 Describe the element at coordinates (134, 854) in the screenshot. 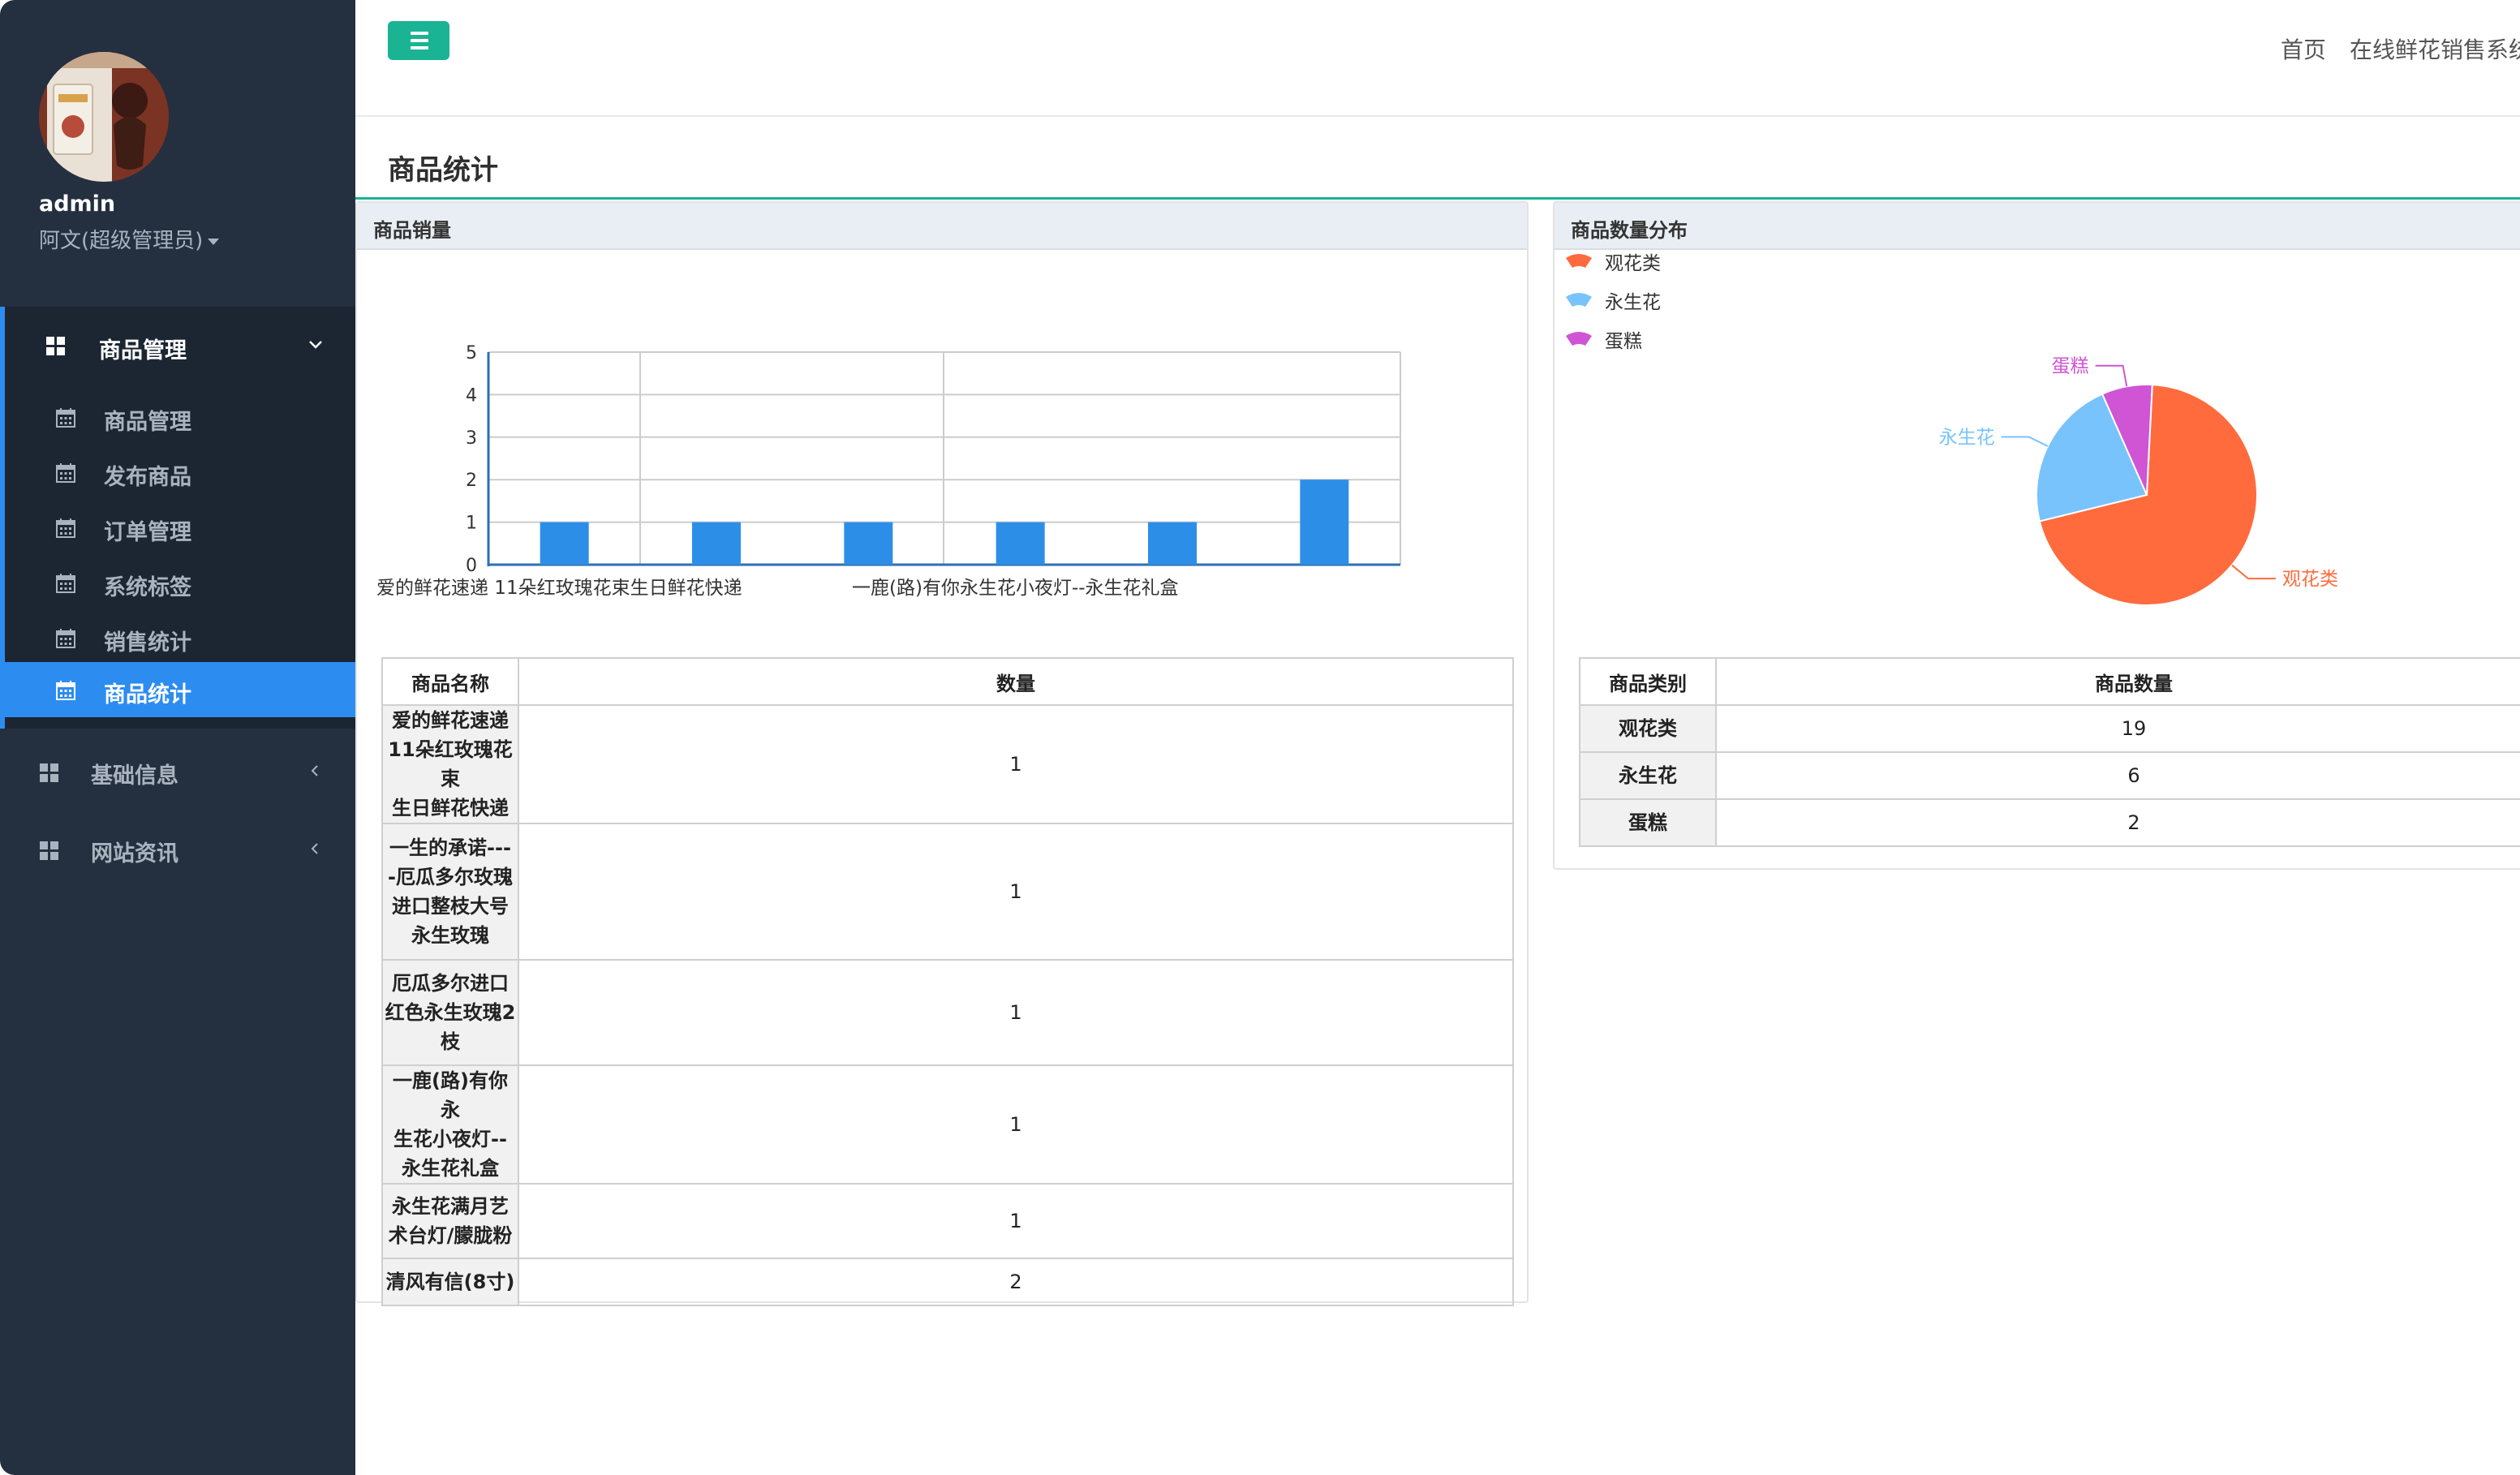

I see `sidebar-item-label: 网站资讯` at that location.